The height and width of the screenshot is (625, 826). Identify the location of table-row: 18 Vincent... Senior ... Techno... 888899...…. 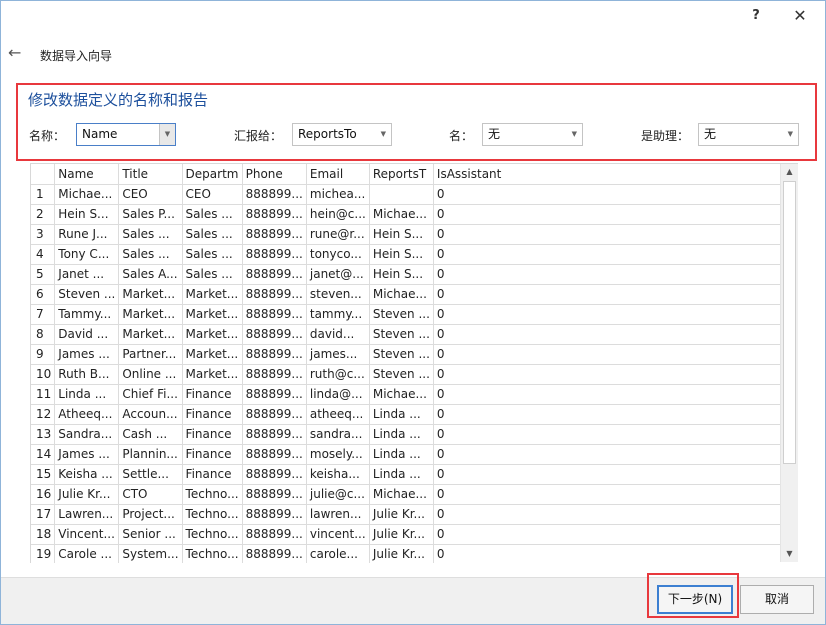
(414, 534).